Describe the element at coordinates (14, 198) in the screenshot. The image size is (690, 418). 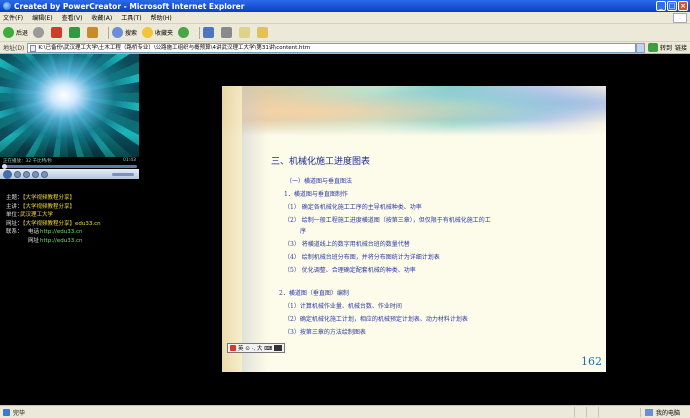
I see `info-key: 主题：` at that location.